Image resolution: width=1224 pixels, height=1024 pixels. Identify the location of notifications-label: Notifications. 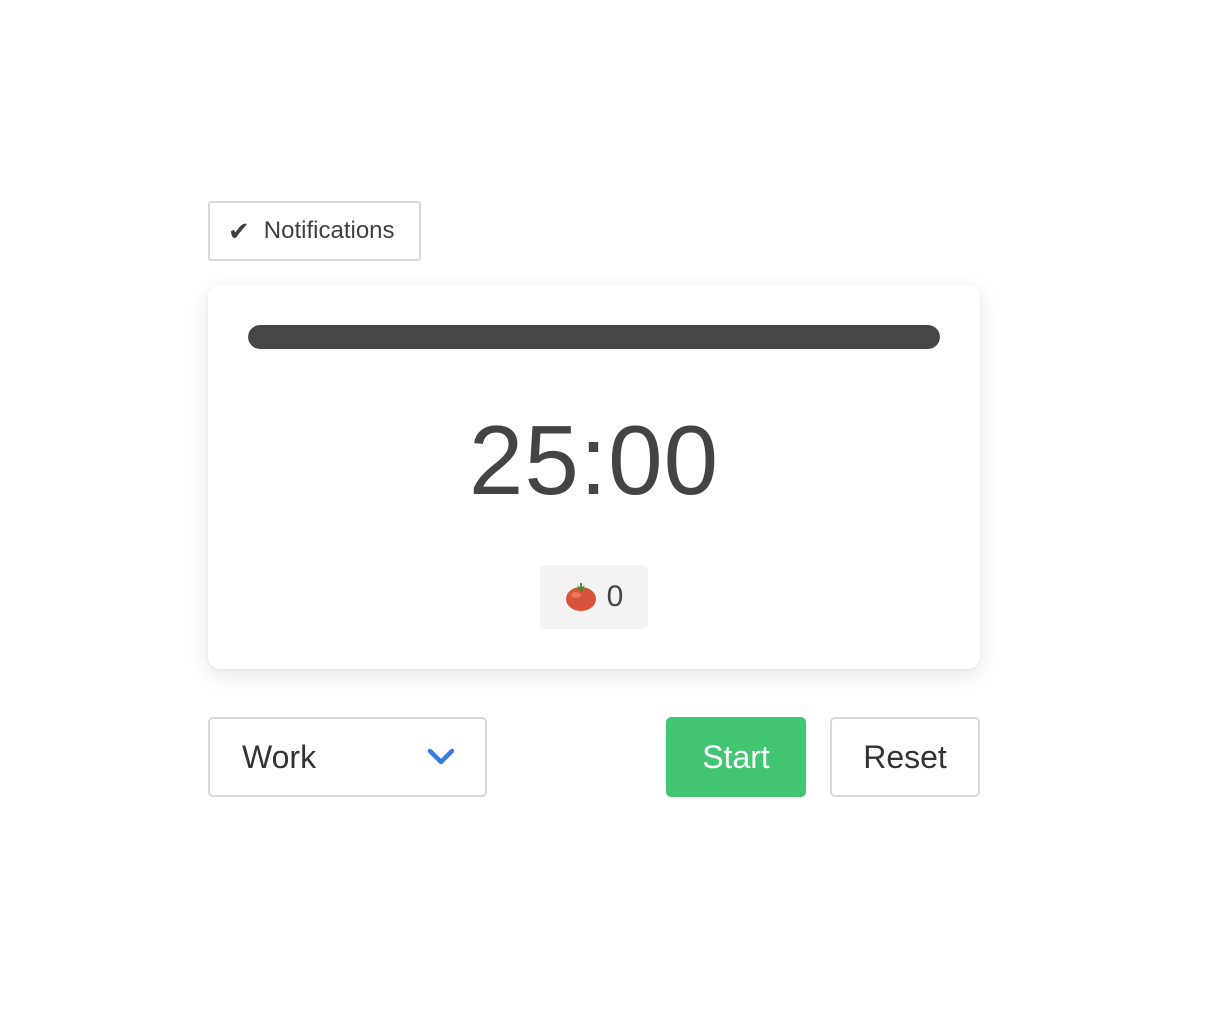
(329, 230).